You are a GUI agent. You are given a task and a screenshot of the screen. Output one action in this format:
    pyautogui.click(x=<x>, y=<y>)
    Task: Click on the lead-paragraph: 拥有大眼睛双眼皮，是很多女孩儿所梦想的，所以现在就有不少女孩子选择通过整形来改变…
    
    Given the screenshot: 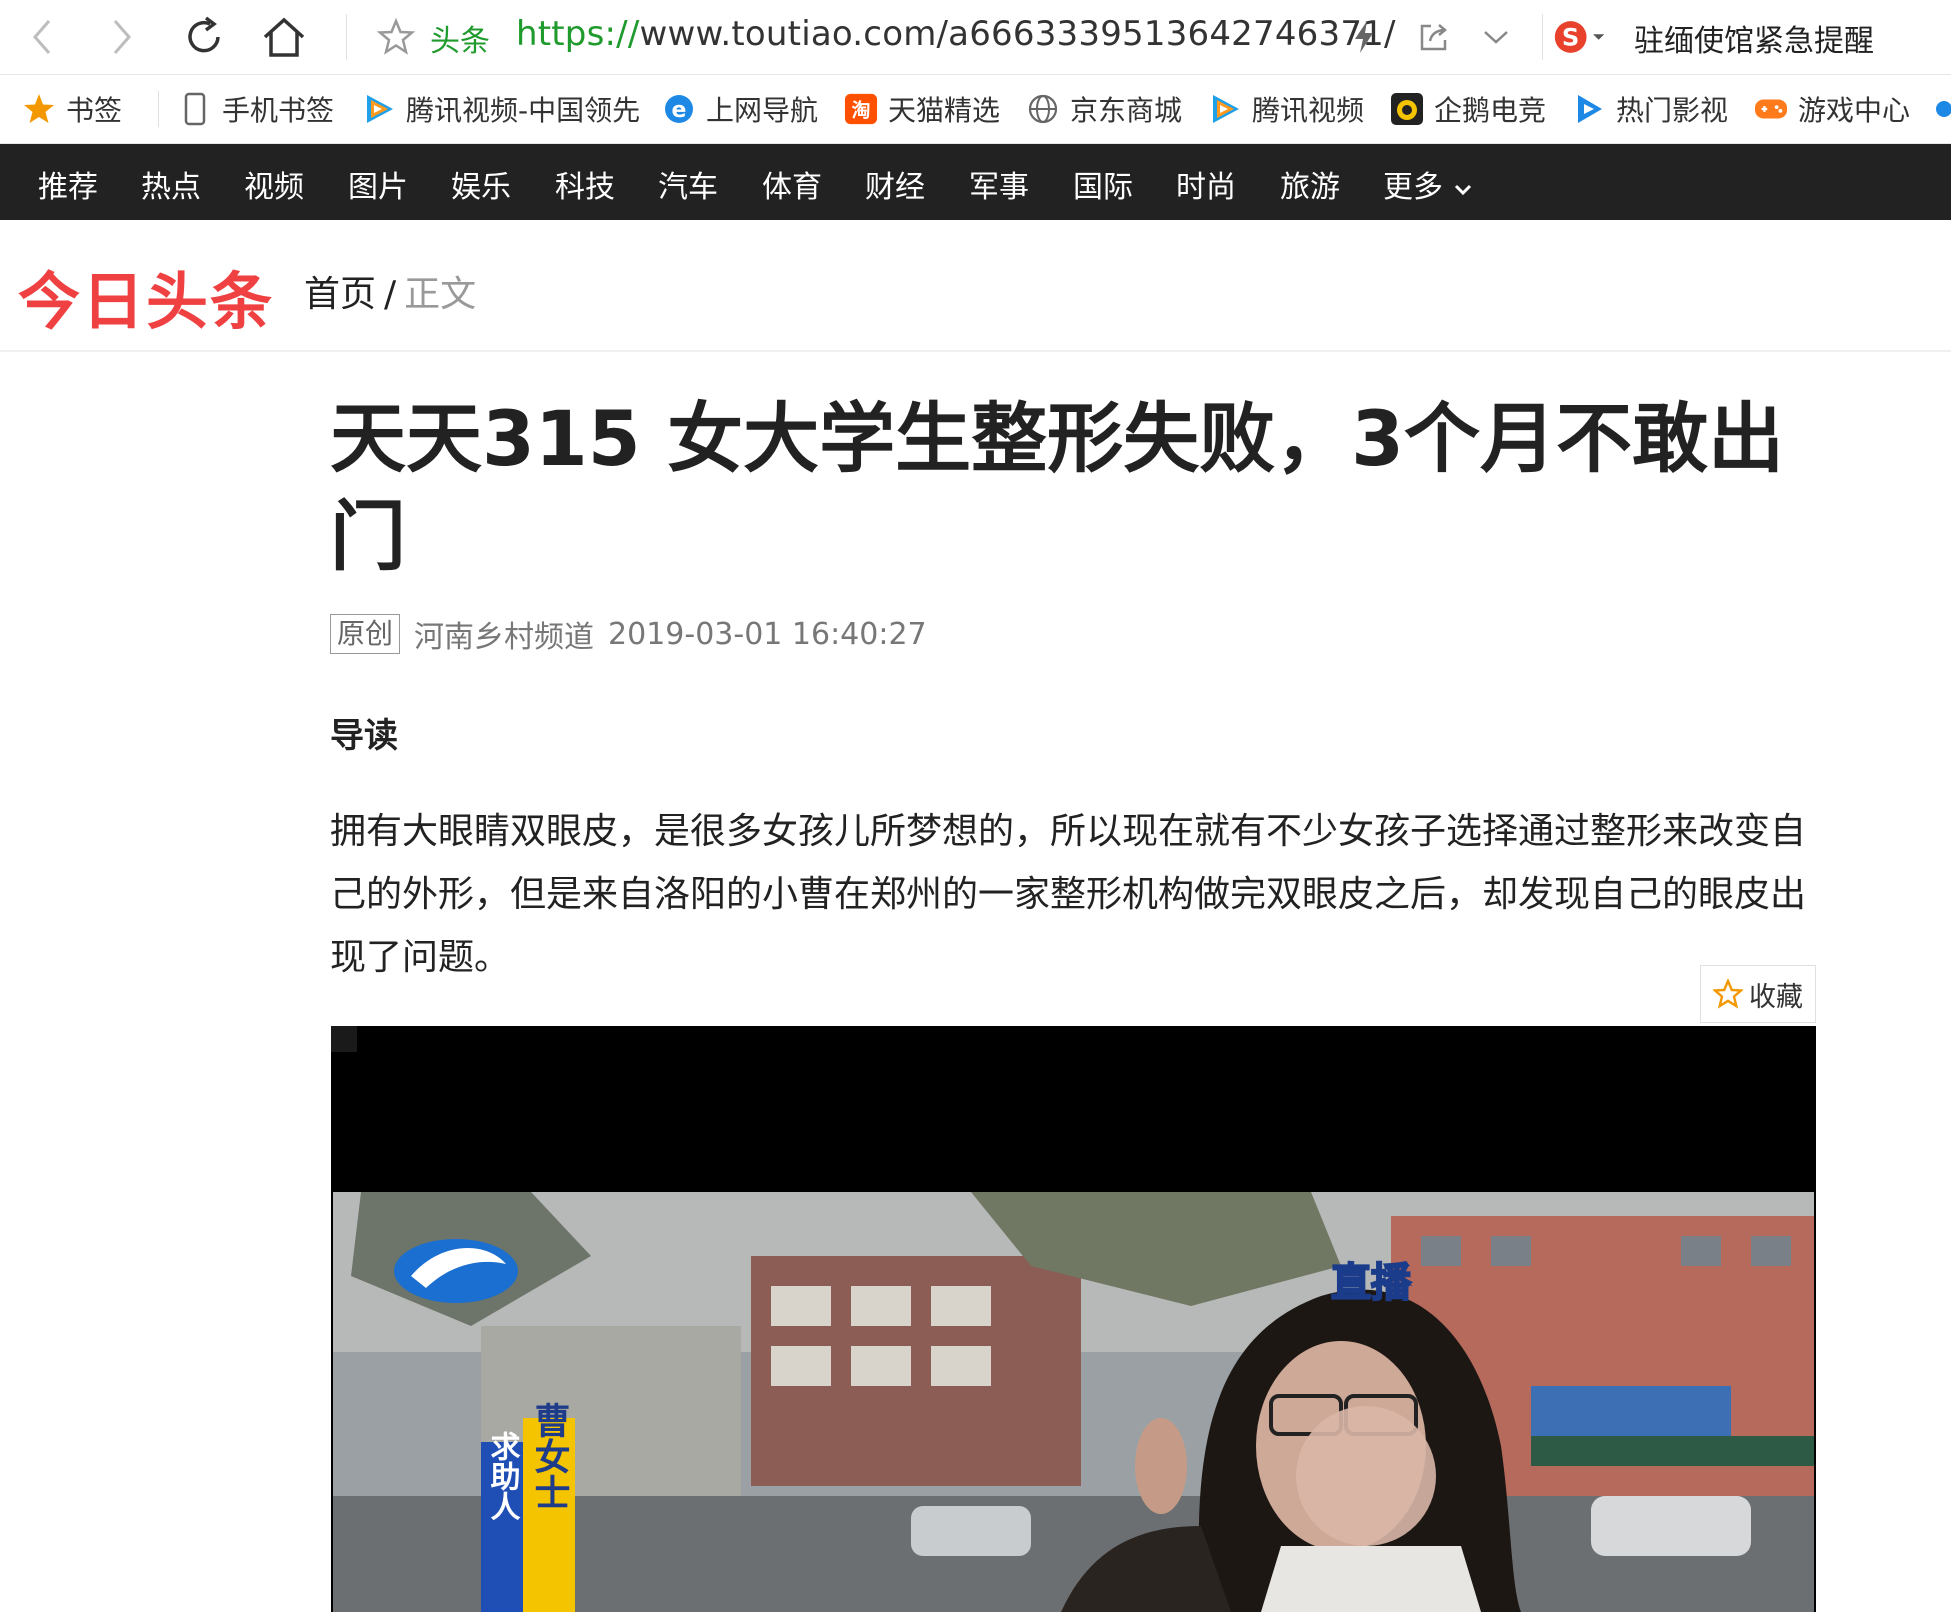 What is the action you would take?
    pyautogui.click(x=1068, y=894)
    